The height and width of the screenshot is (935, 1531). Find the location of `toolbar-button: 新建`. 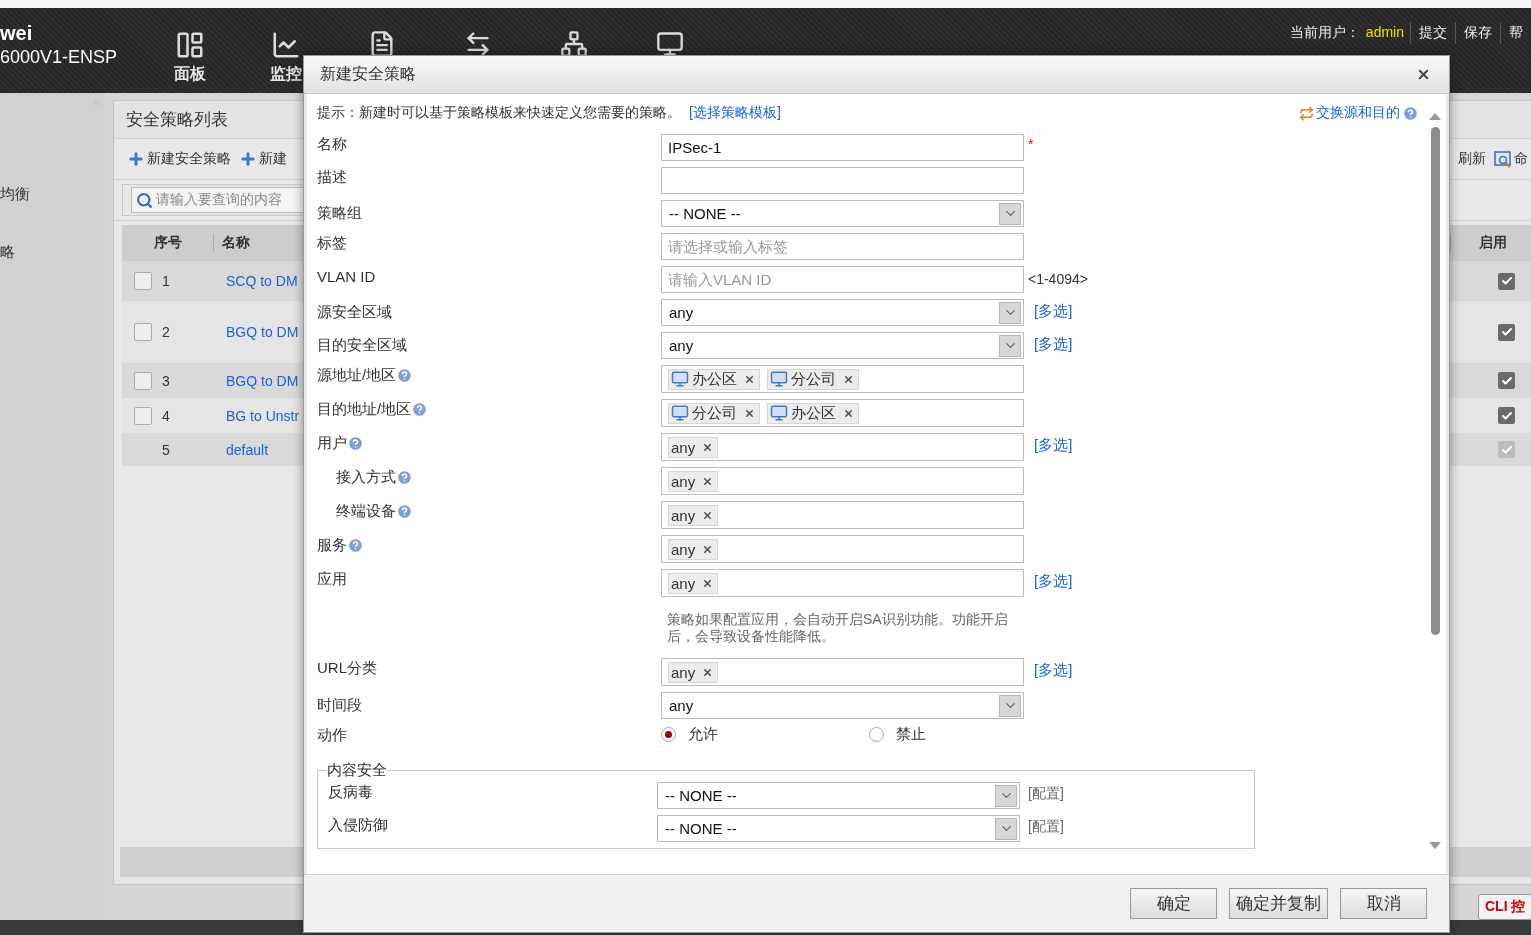

toolbar-button: 新建 is located at coordinates (263, 159).